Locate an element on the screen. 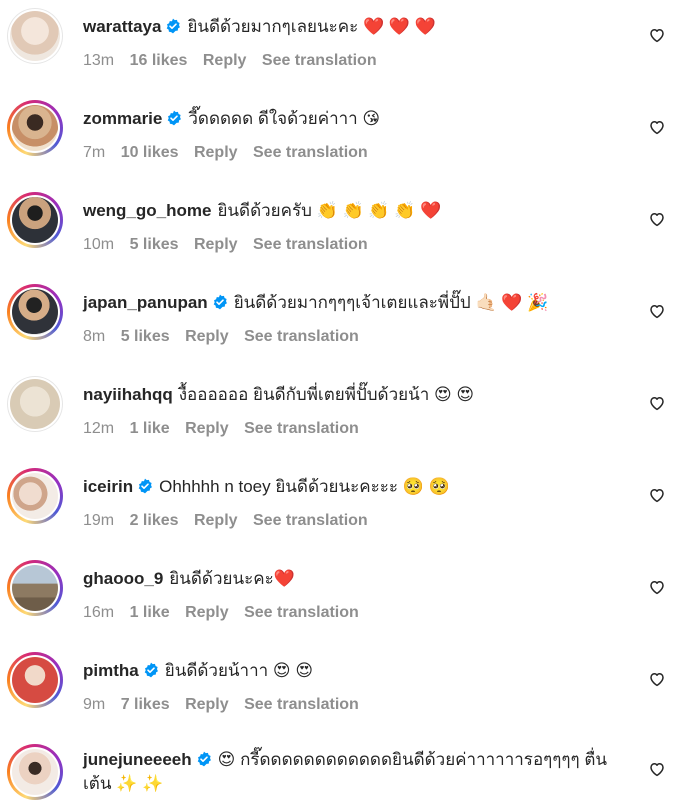  username: nayiihahqq is located at coordinates (128, 394).